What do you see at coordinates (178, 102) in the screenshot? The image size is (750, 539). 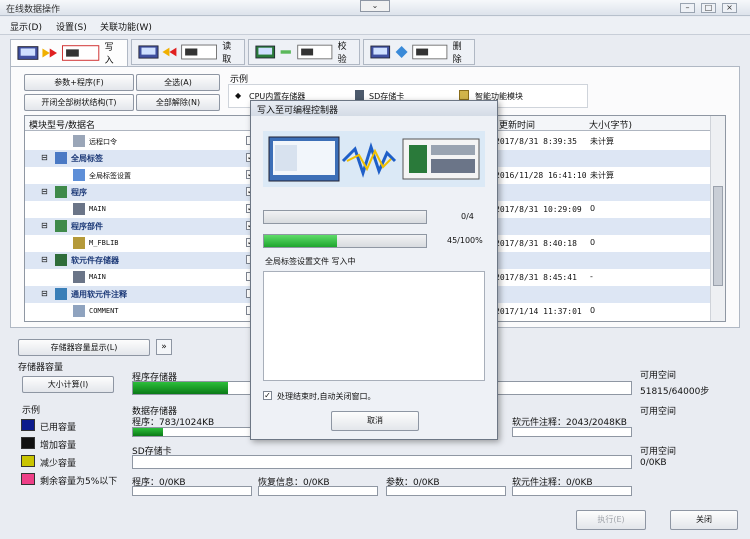 I see `deselect-all-button: 全部解除(N)` at bounding box center [178, 102].